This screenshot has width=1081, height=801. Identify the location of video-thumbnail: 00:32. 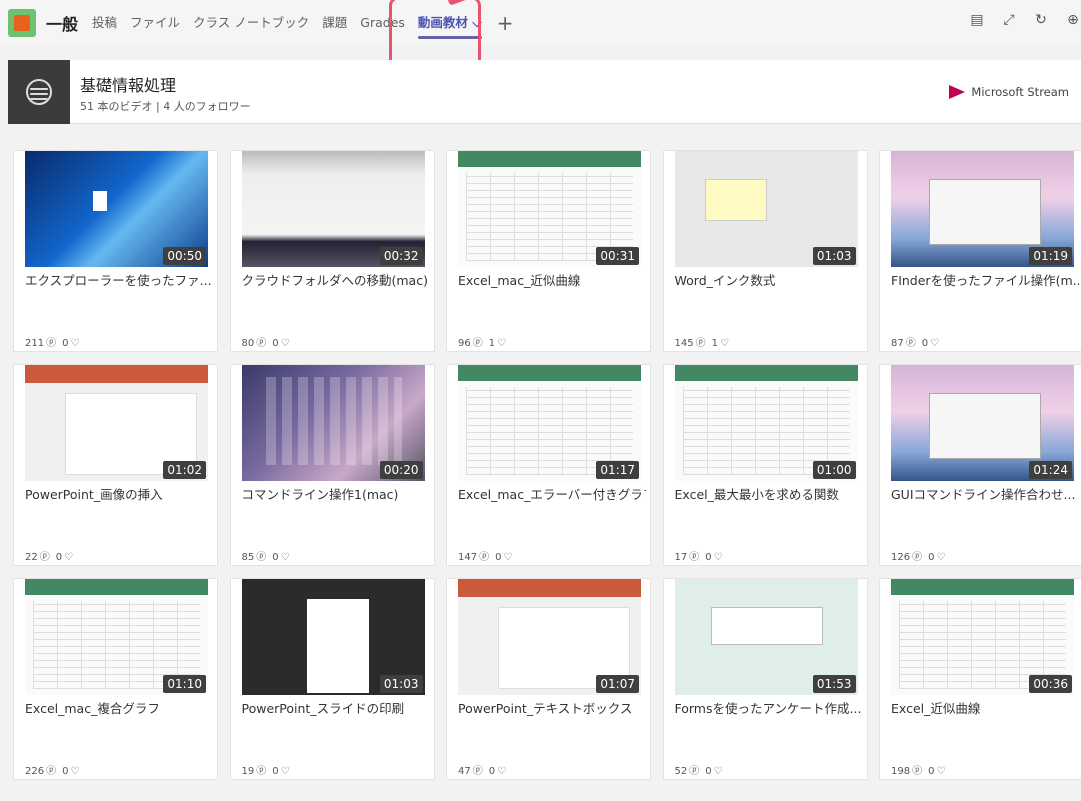
(333, 209).